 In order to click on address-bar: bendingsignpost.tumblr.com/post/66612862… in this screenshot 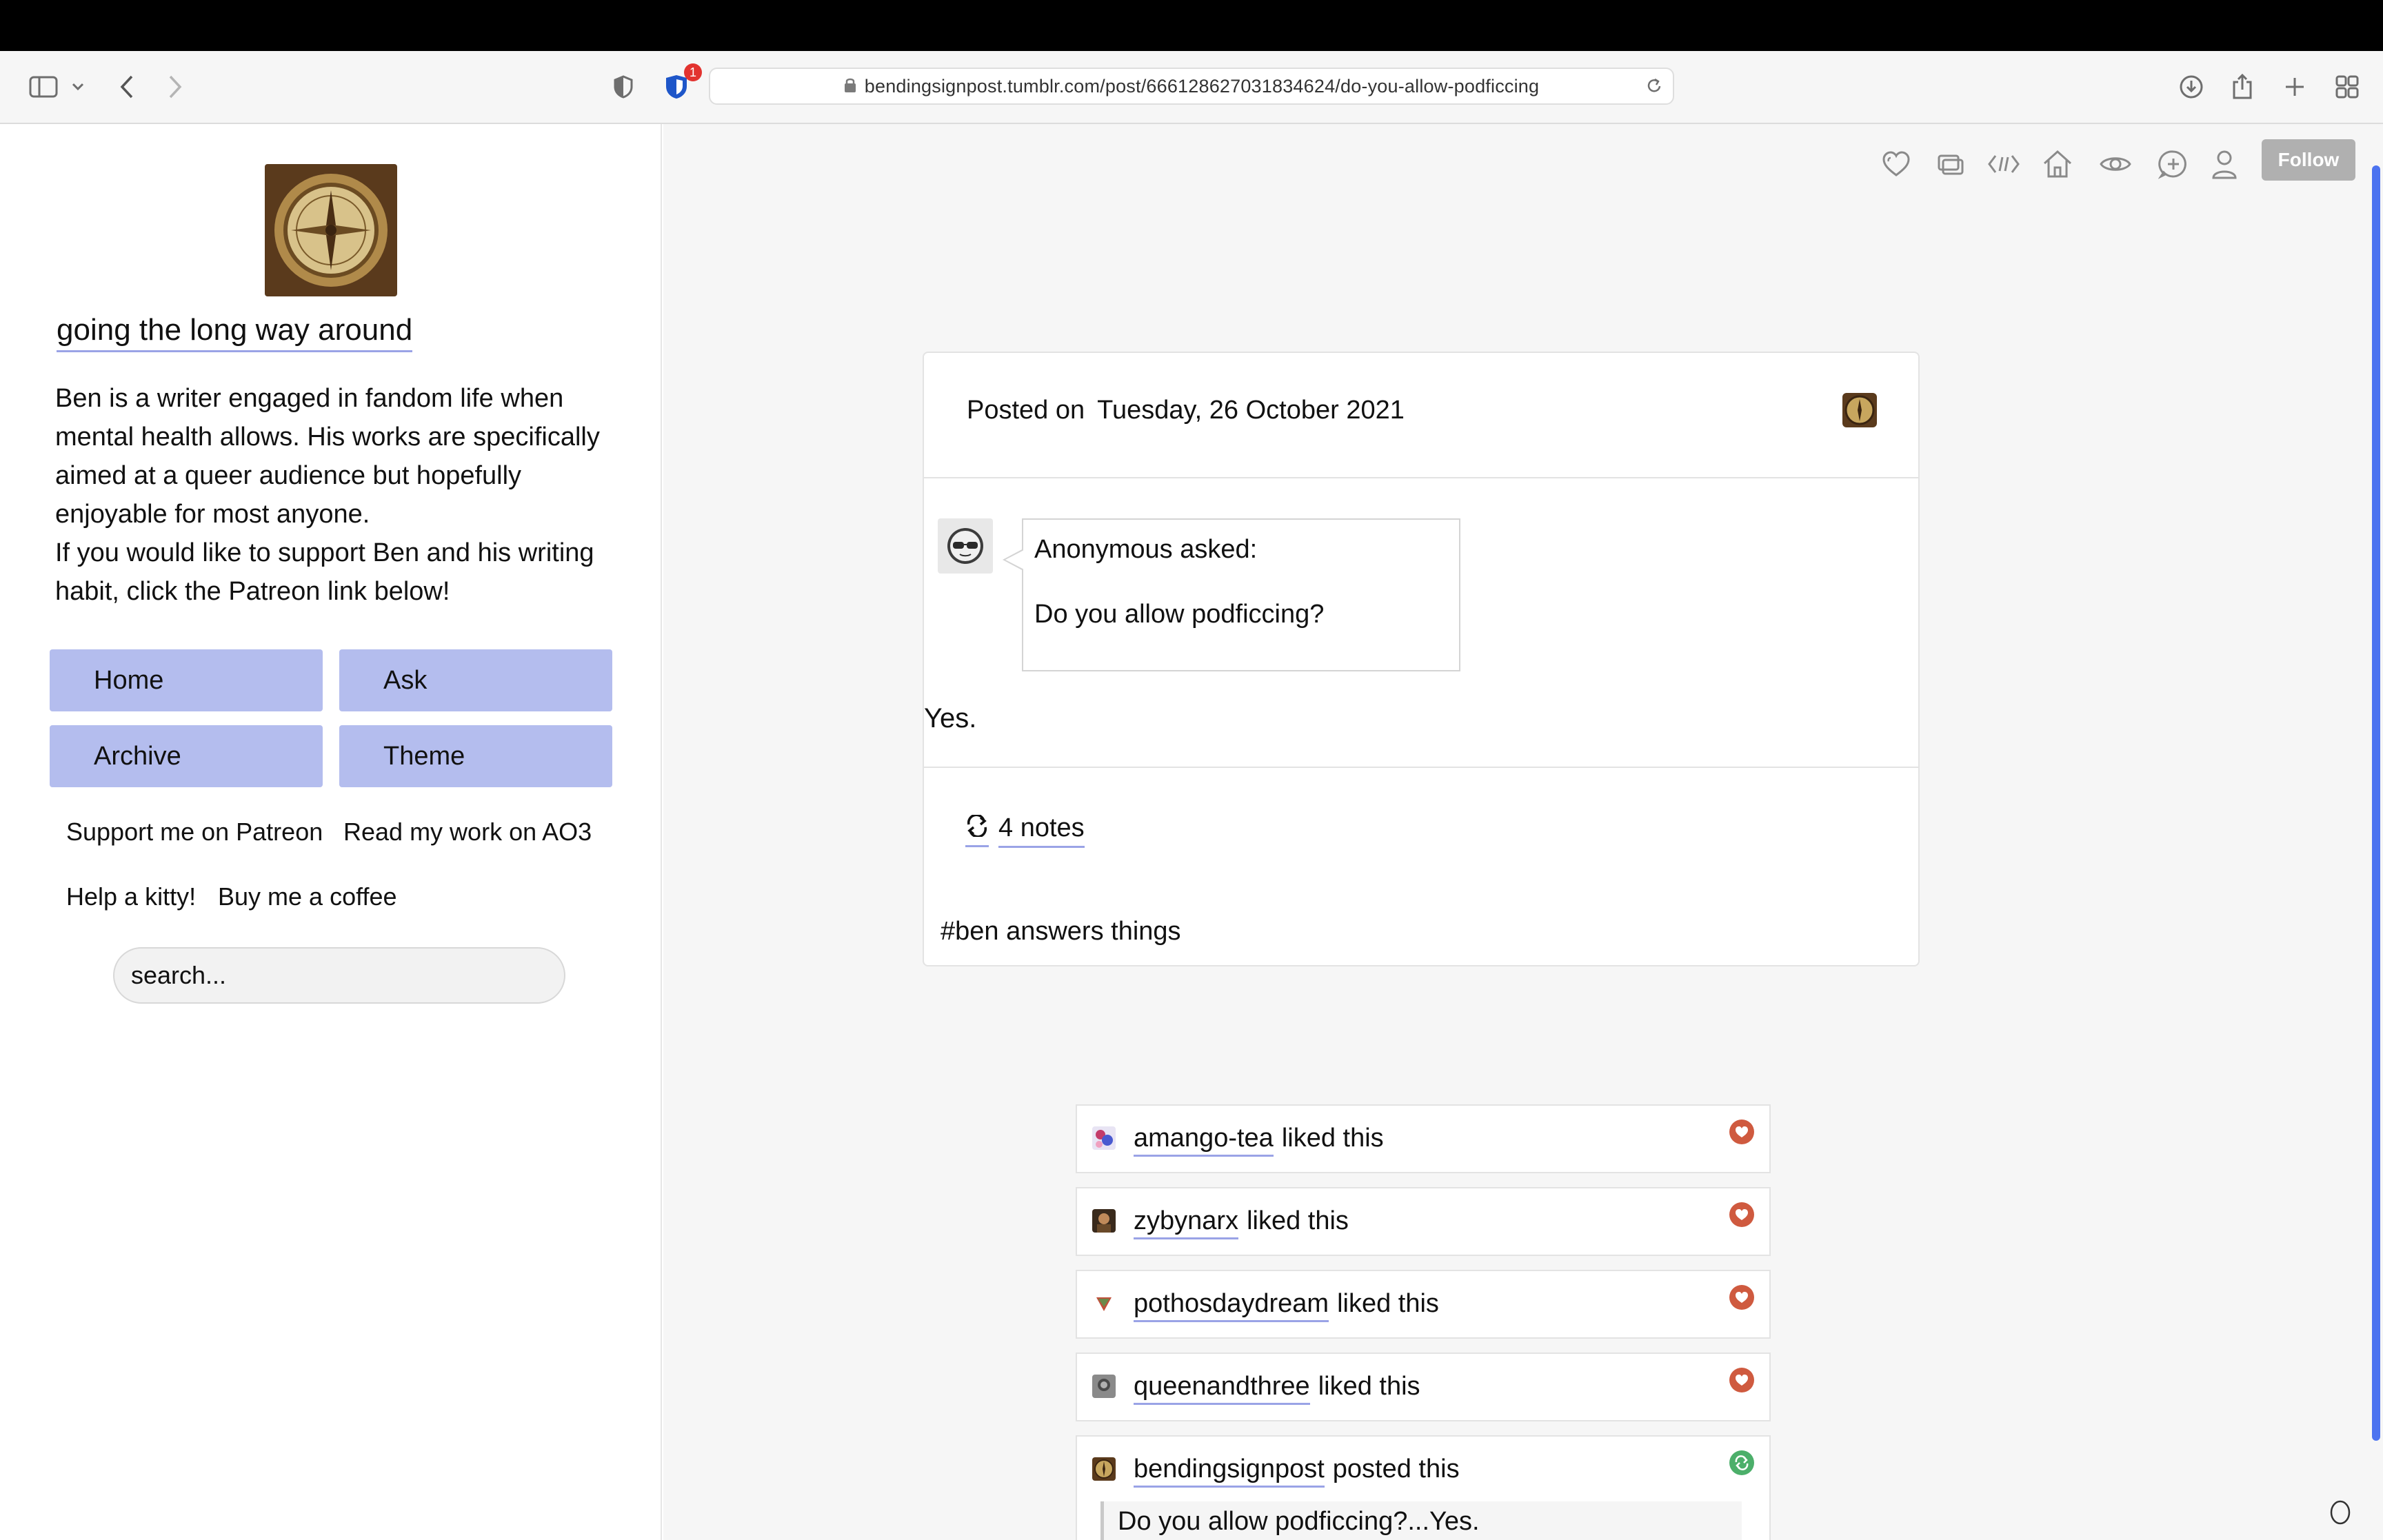, I will do `click(1191, 87)`.